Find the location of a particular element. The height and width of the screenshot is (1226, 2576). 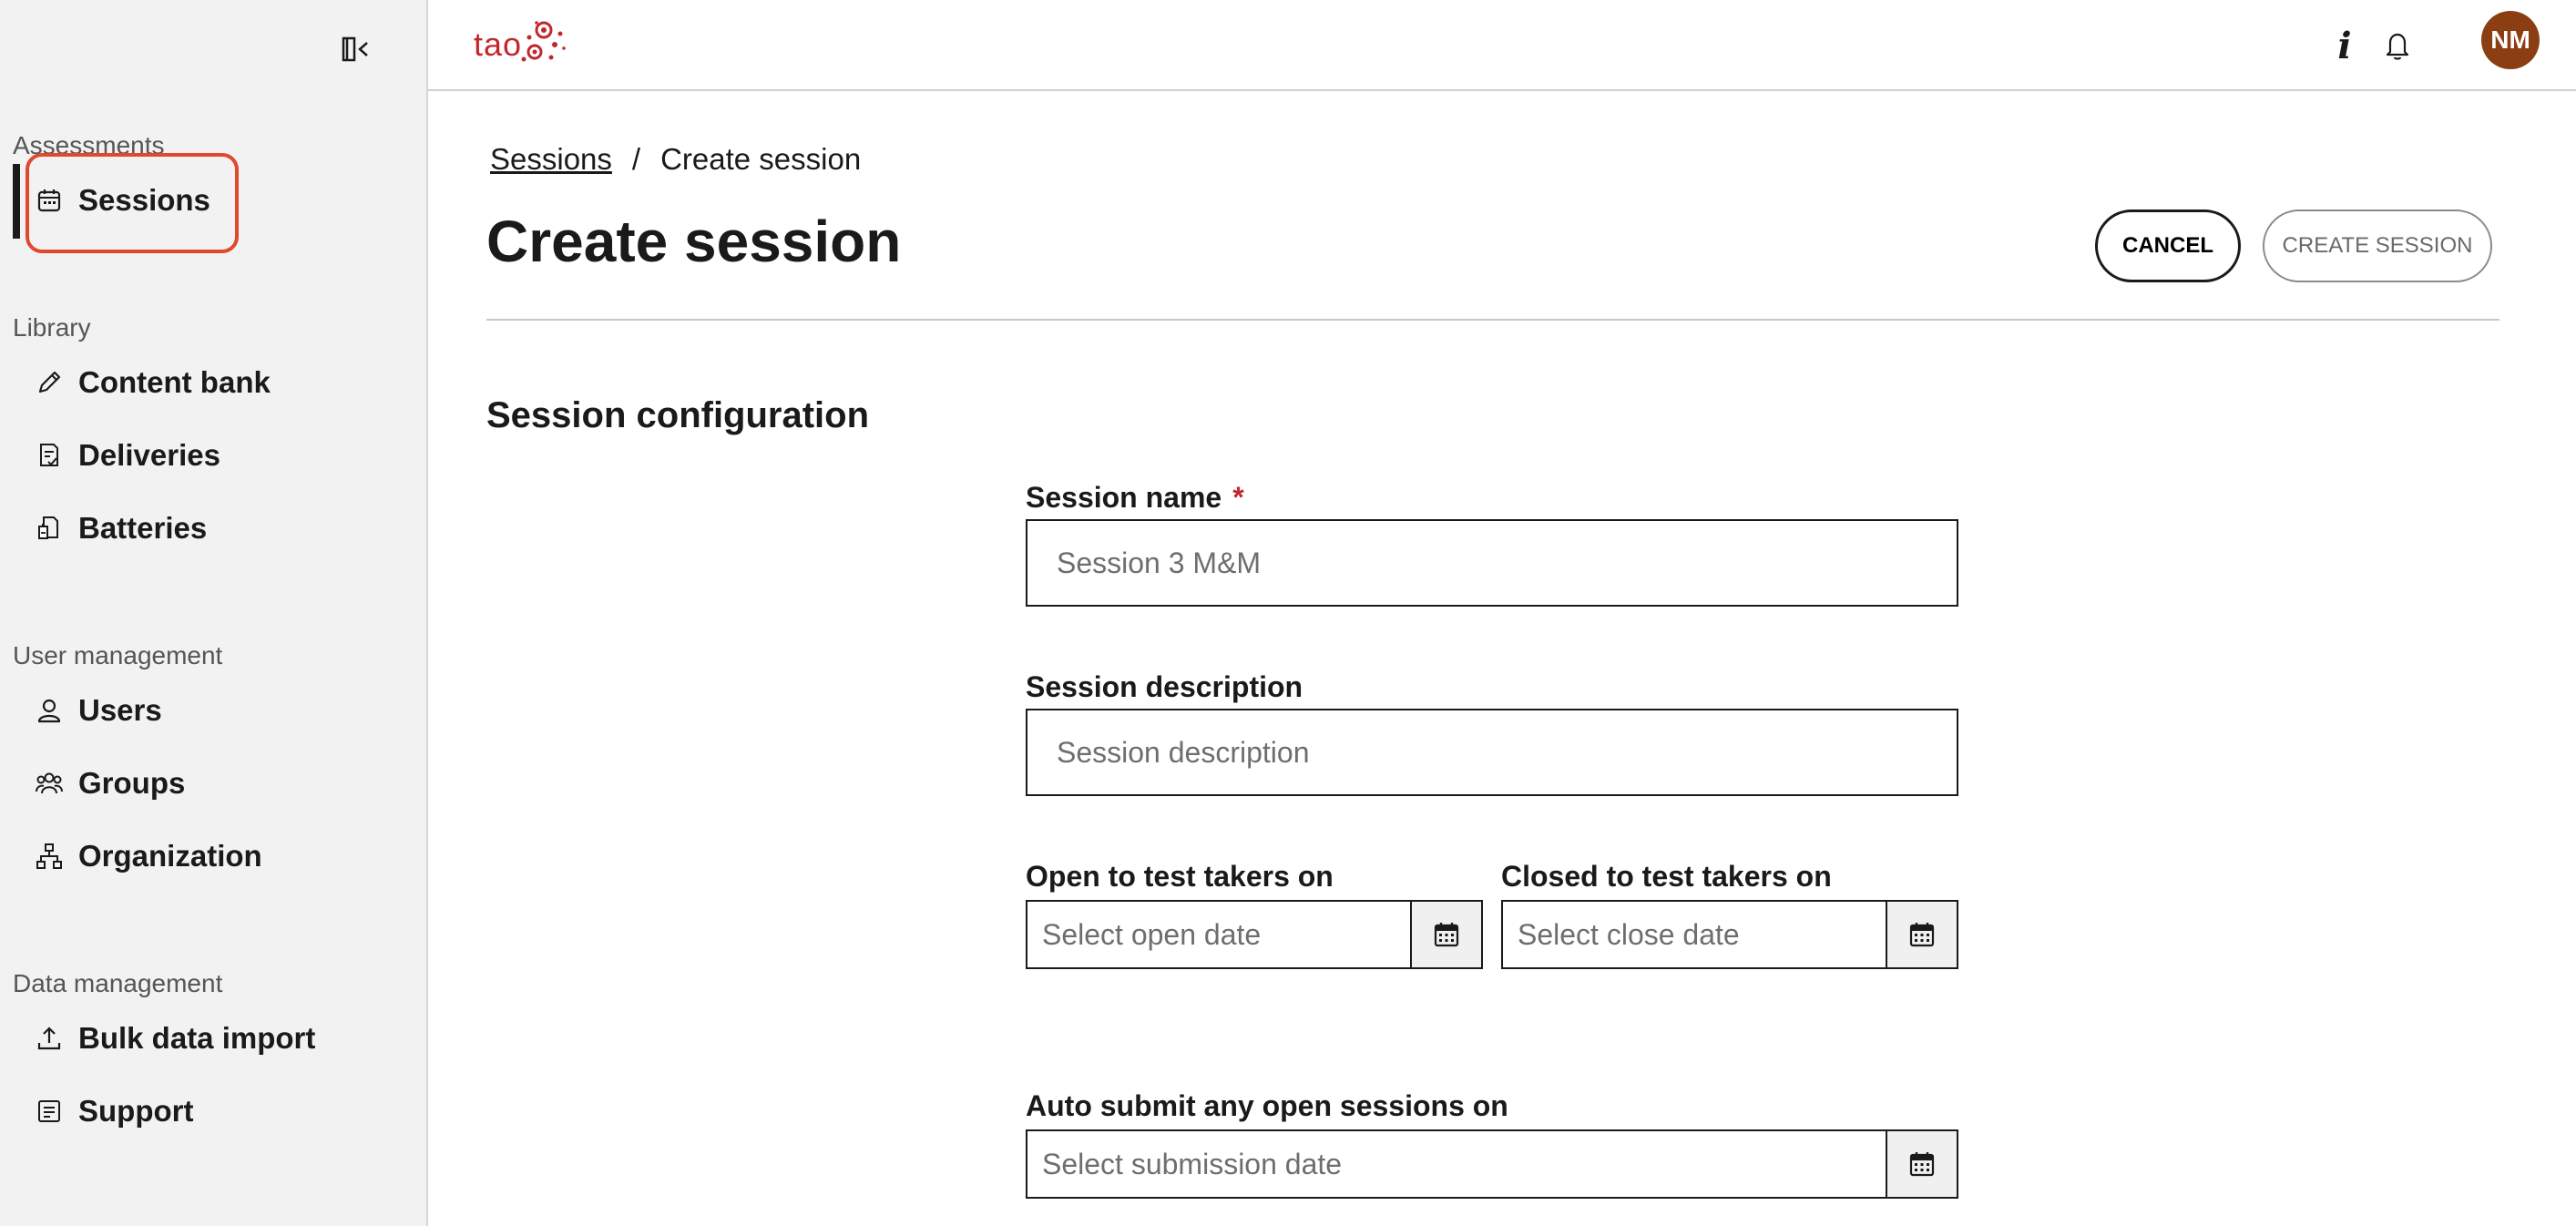

sidebar-item-label: Organization is located at coordinates (170, 856).